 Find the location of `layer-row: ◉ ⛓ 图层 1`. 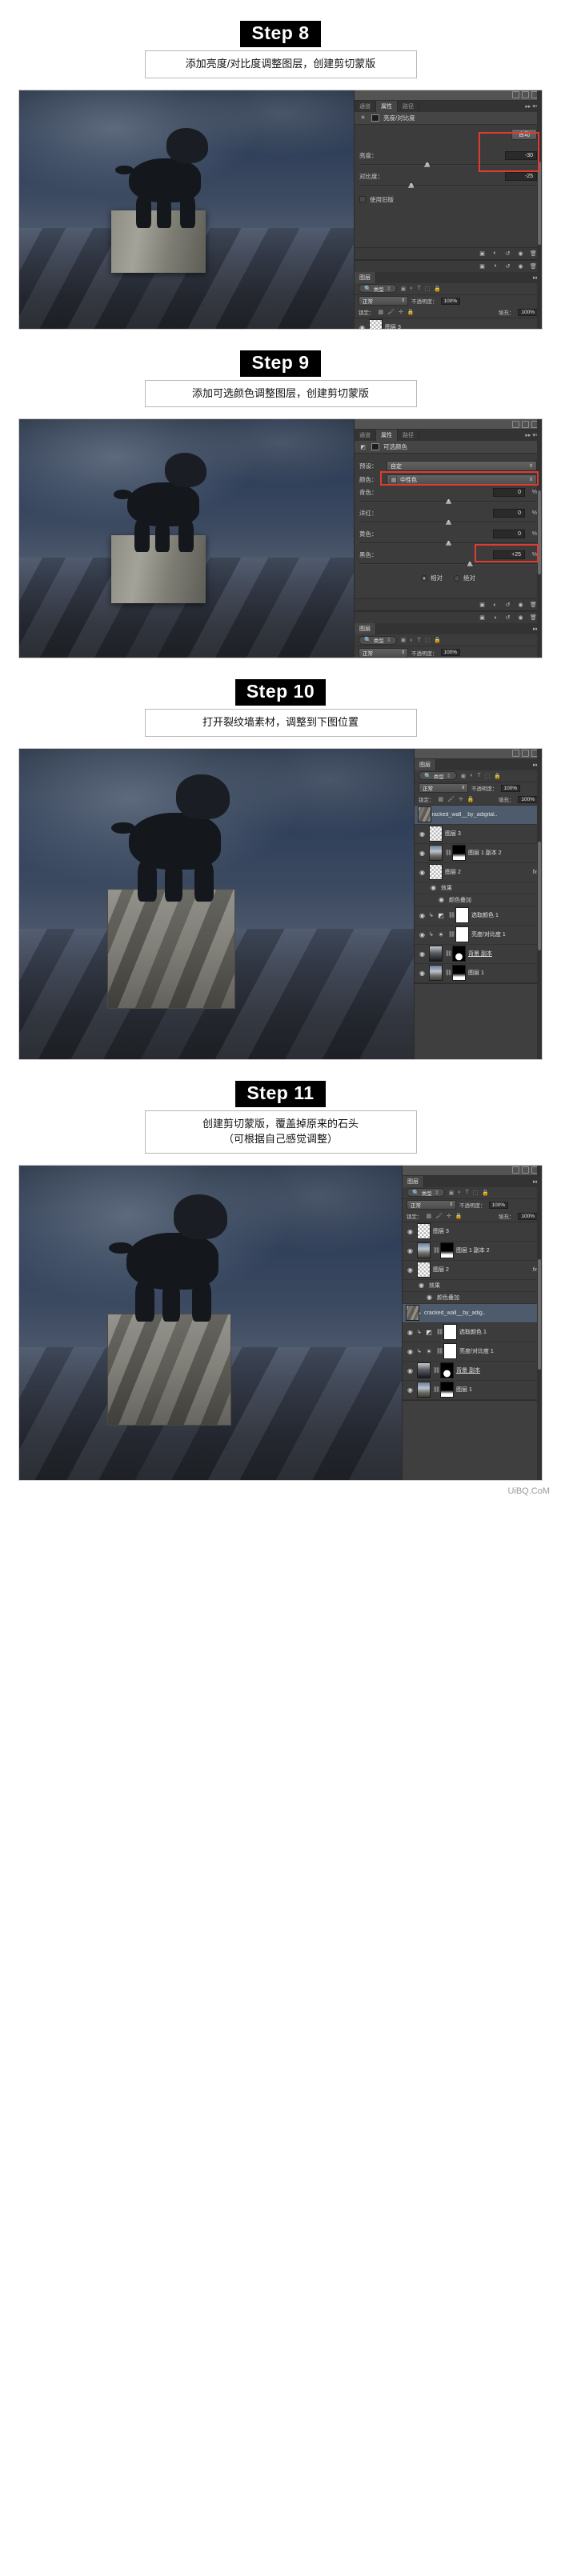

layer-row: ◉ ⛓ 图层 1 is located at coordinates (472, 1390).